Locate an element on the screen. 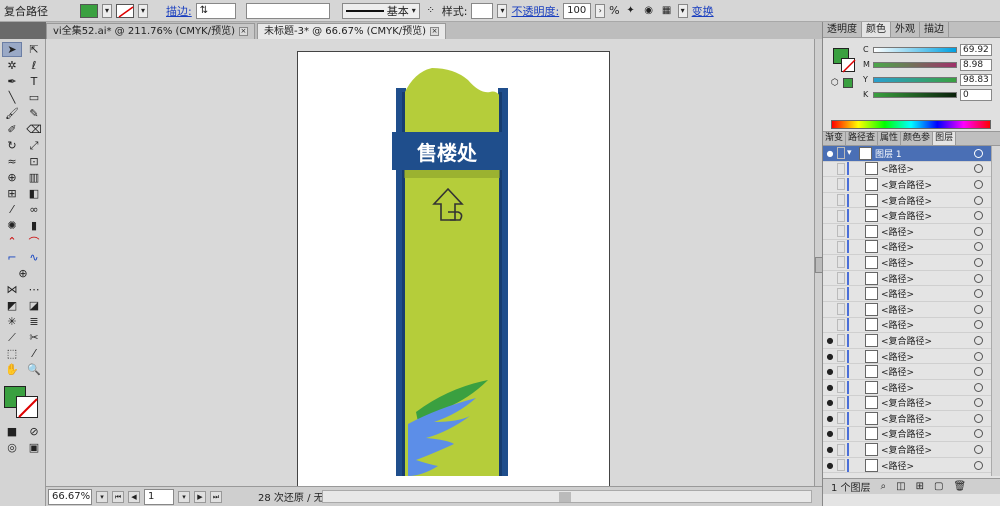 Image resolution: width=1000 pixels, height=506 pixels. layer-item-row: <复合路径> is located at coordinates (907, 216).